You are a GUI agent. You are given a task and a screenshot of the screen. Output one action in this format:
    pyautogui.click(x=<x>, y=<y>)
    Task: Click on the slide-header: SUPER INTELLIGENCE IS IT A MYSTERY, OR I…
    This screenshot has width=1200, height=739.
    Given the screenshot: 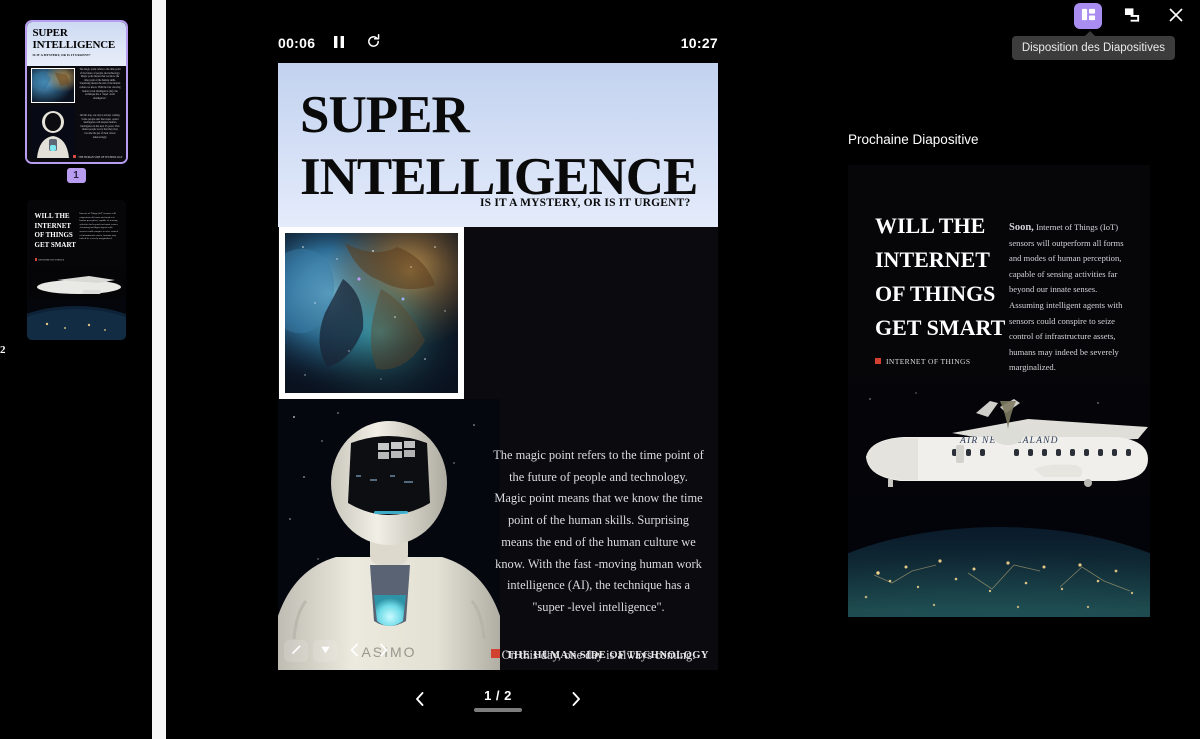 What is the action you would take?
    pyautogui.click(x=498, y=145)
    